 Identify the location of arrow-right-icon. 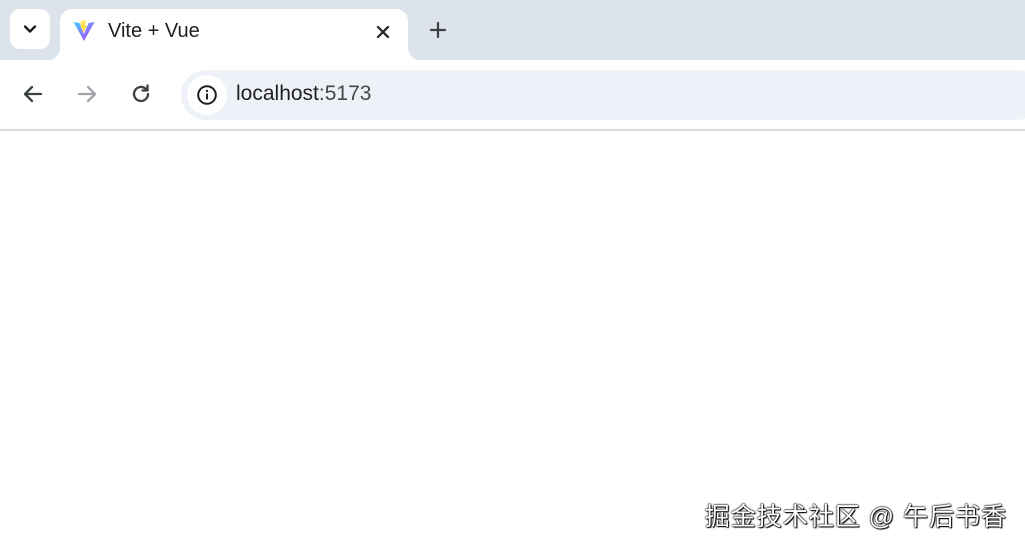
(87, 94).